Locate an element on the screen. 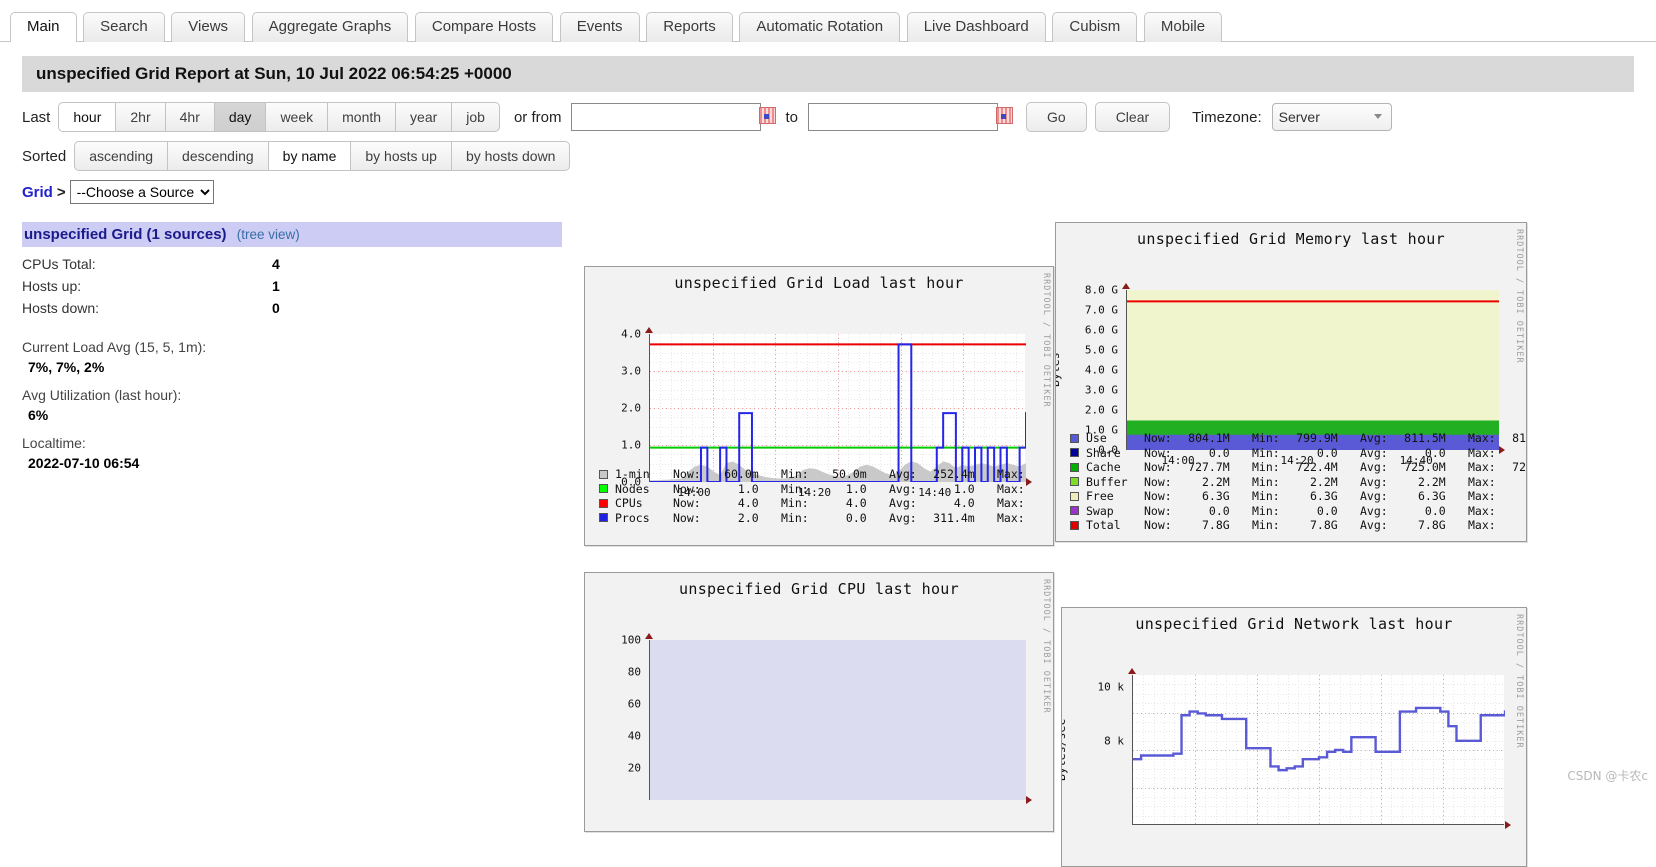  range-week-button: week is located at coordinates (296, 117).